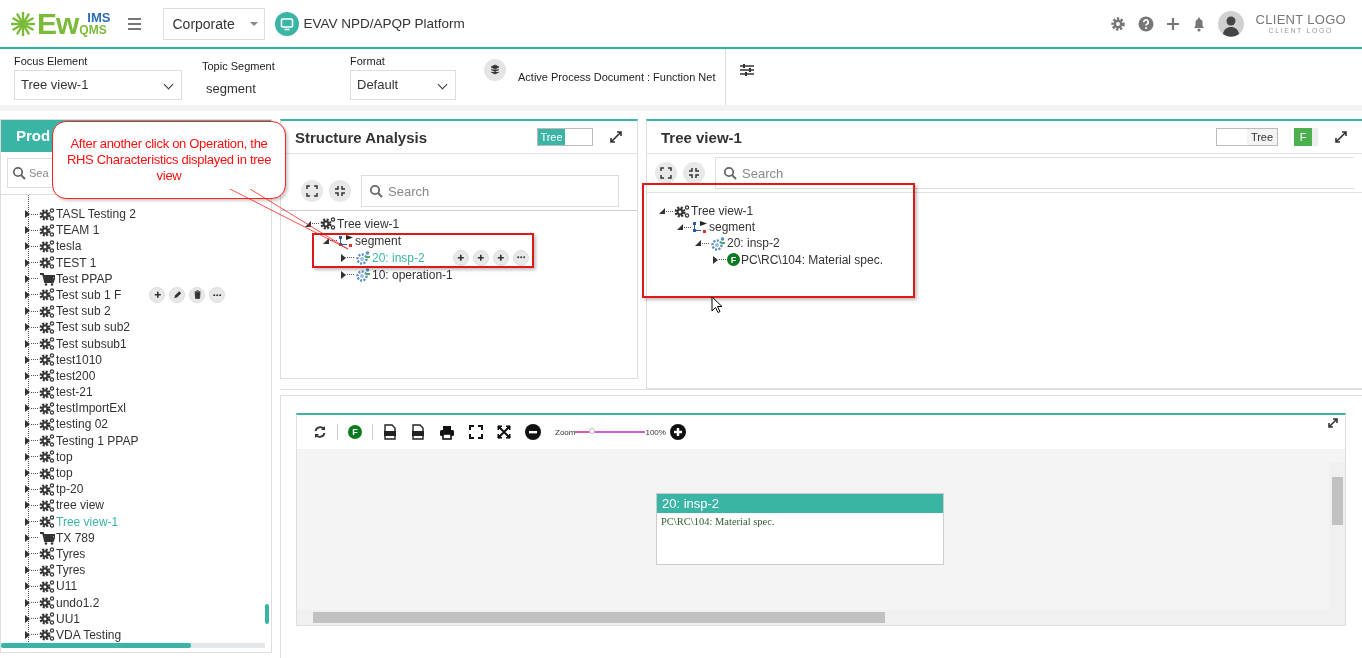 The height and width of the screenshot is (658, 1362). I want to click on delete-button, so click(197, 294).